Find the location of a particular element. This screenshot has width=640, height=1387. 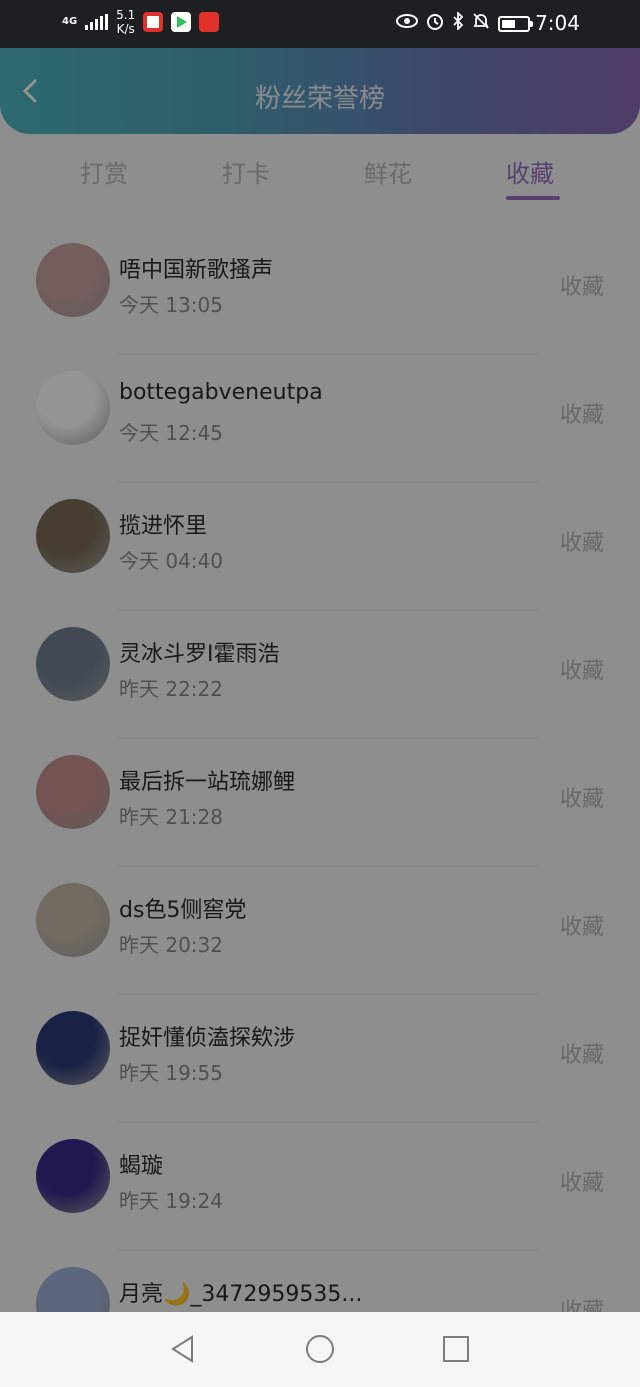

back-triangle-icon is located at coordinates (182, 1349).